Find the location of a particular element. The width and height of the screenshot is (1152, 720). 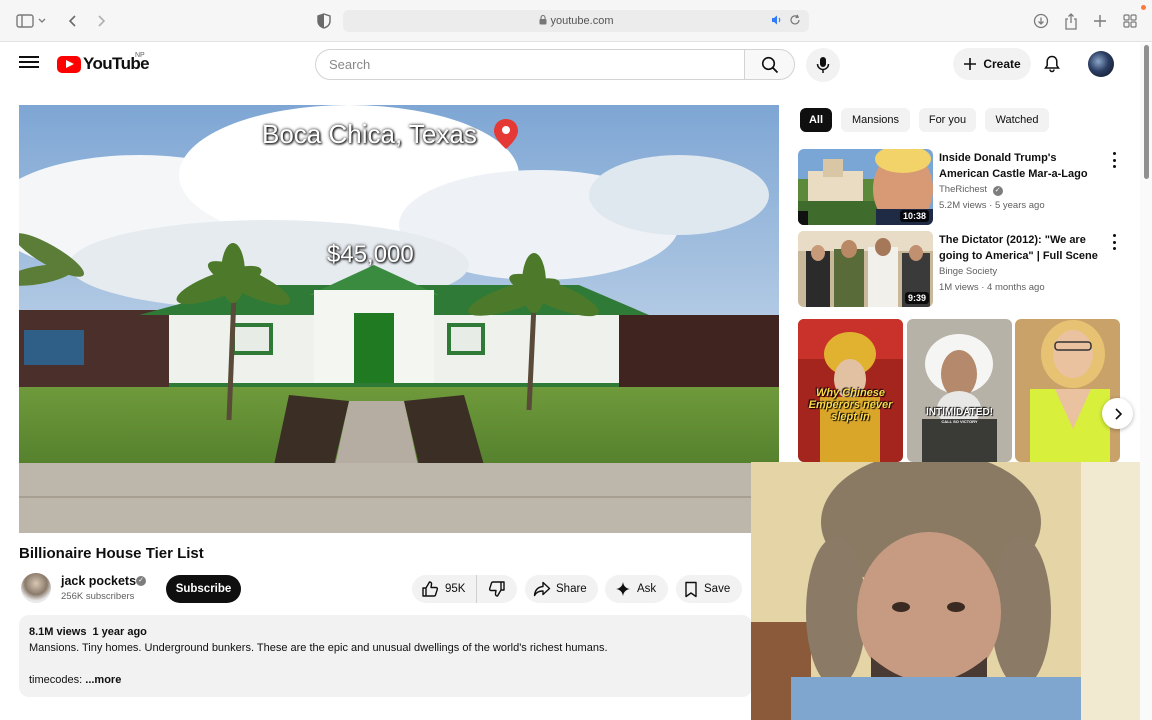

channel-name: jack pockets is located at coordinates (98, 581).